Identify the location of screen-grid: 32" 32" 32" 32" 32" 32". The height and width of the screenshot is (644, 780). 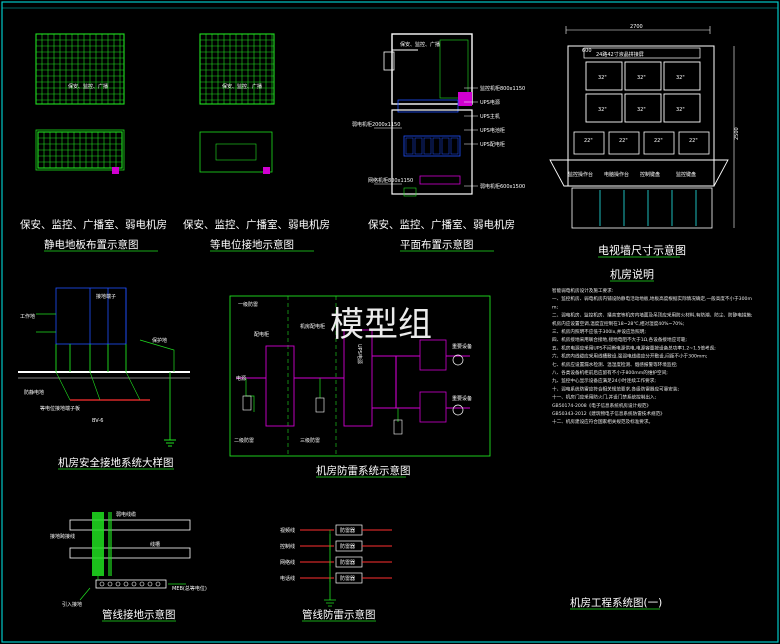
(643, 92).